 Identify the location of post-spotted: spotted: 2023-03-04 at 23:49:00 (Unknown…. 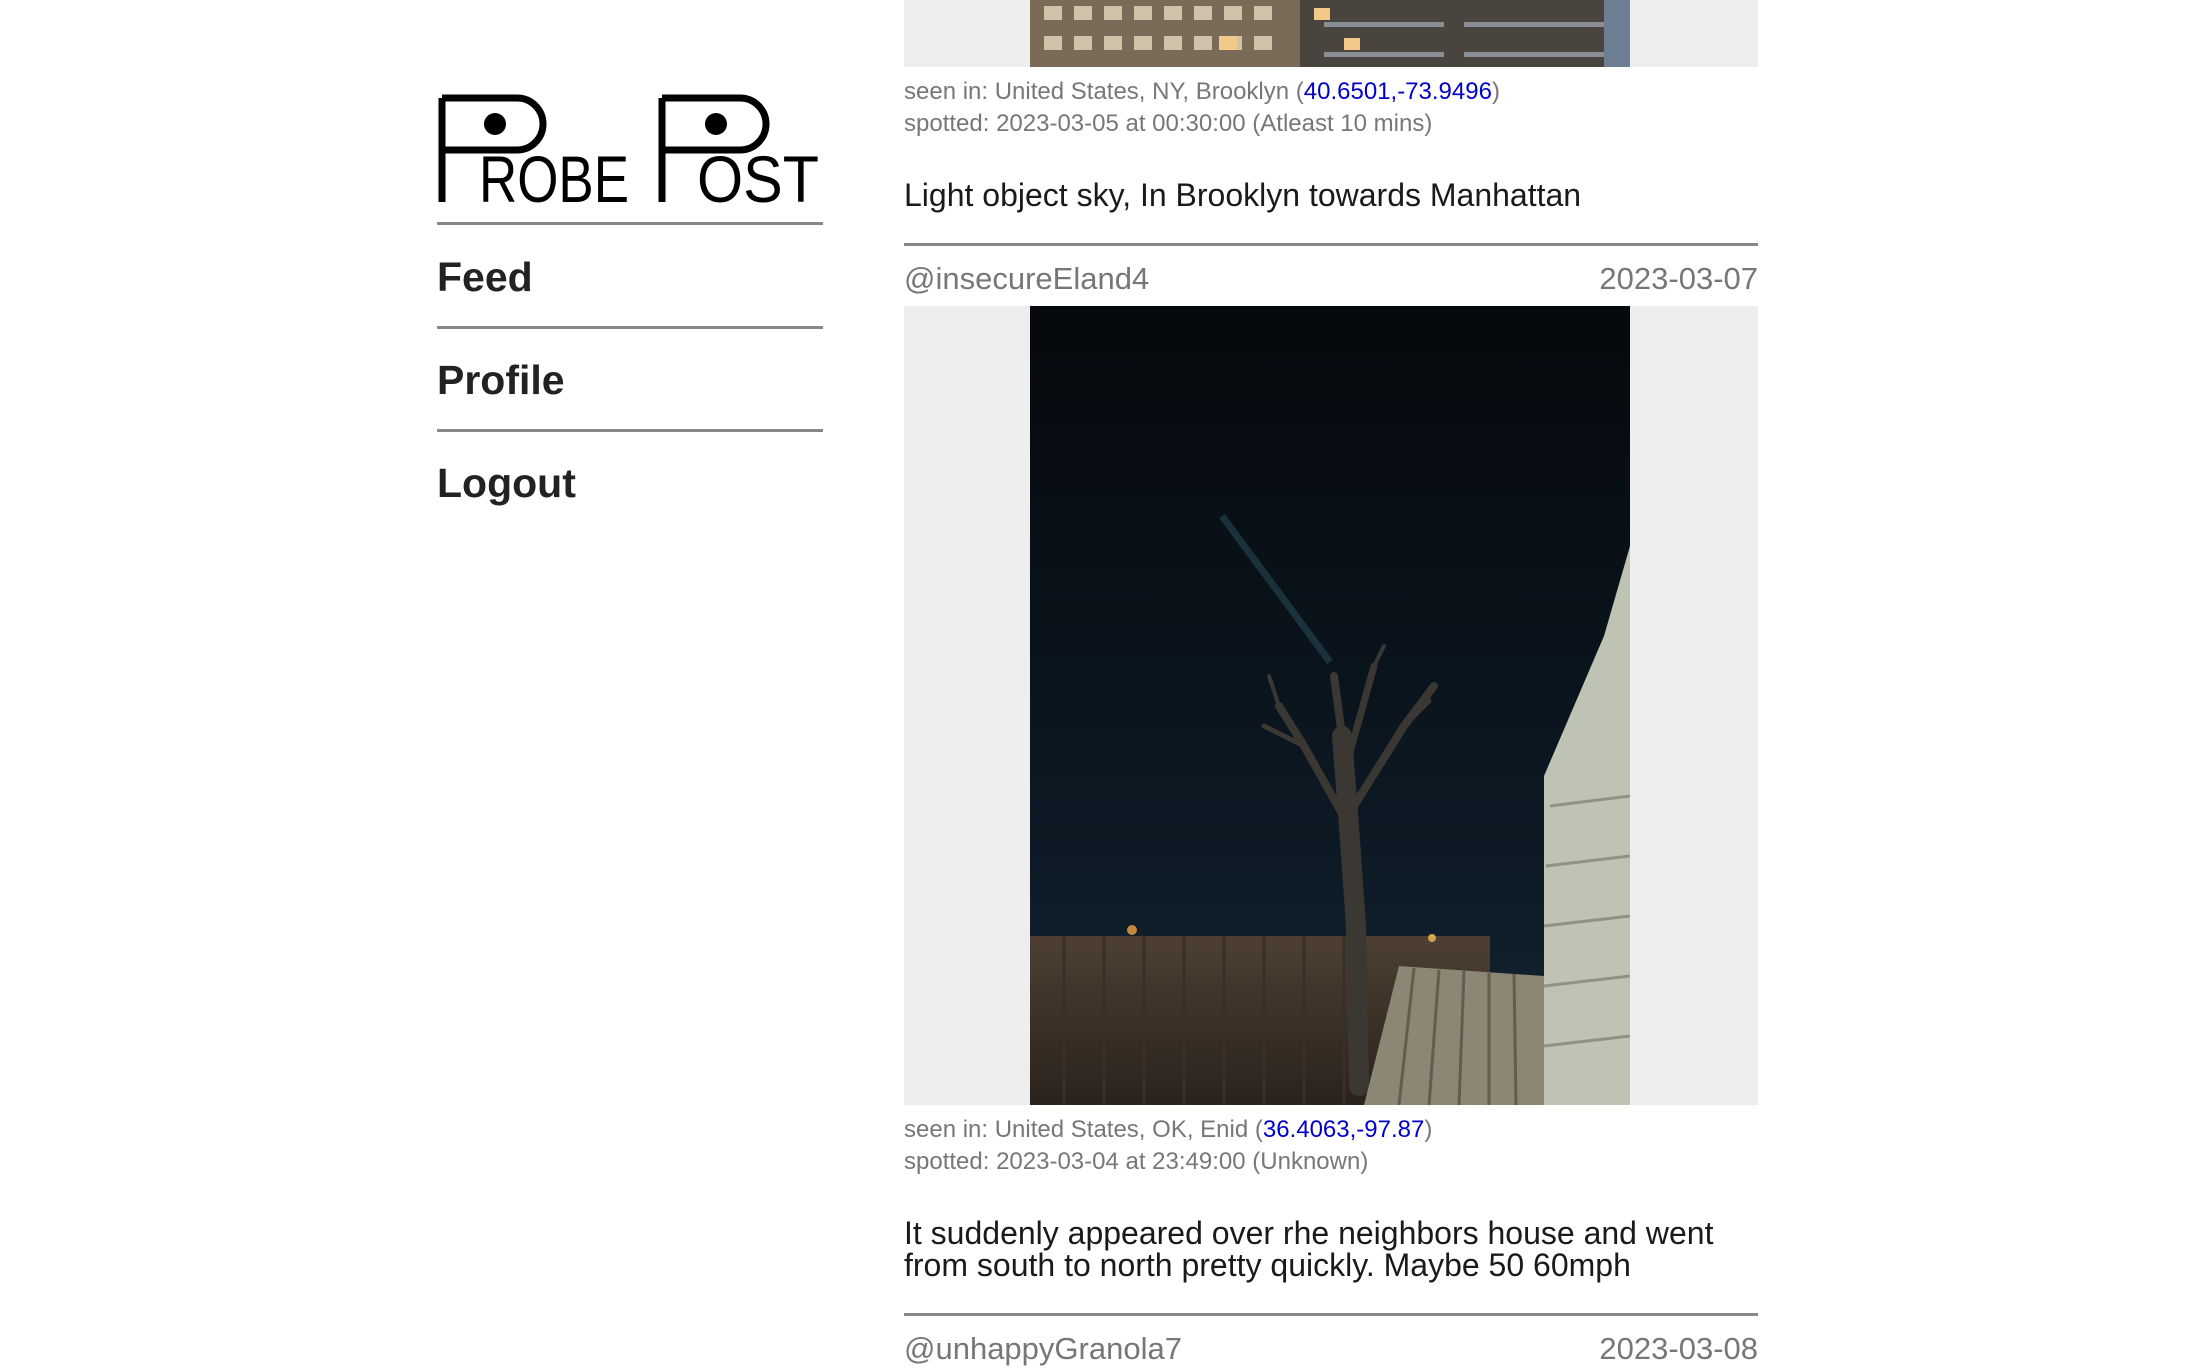
(1136, 1161).